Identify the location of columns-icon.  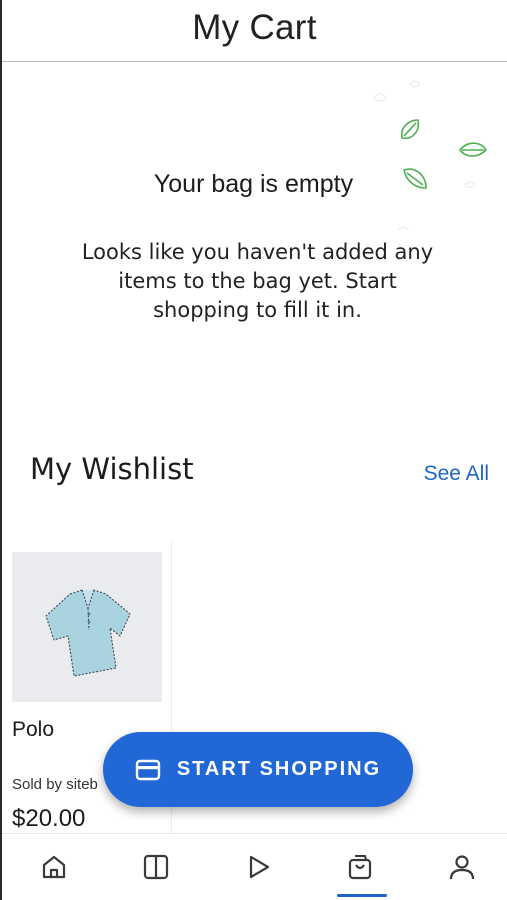
(156, 867).